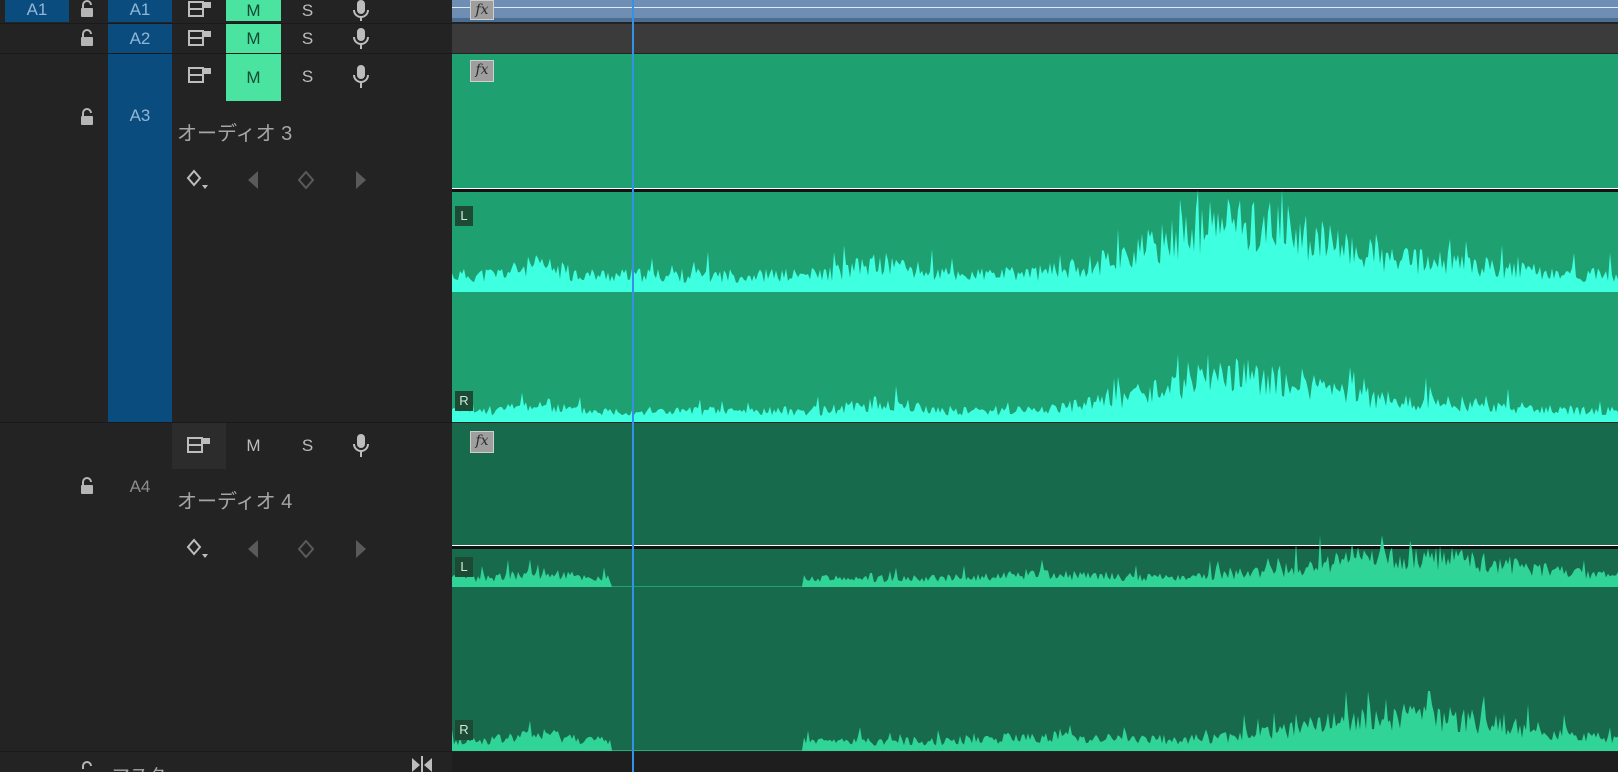 This screenshot has height=772, width=1618. What do you see at coordinates (253, 10) in the screenshot?
I see `mute-button-a1: M` at bounding box center [253, 10].